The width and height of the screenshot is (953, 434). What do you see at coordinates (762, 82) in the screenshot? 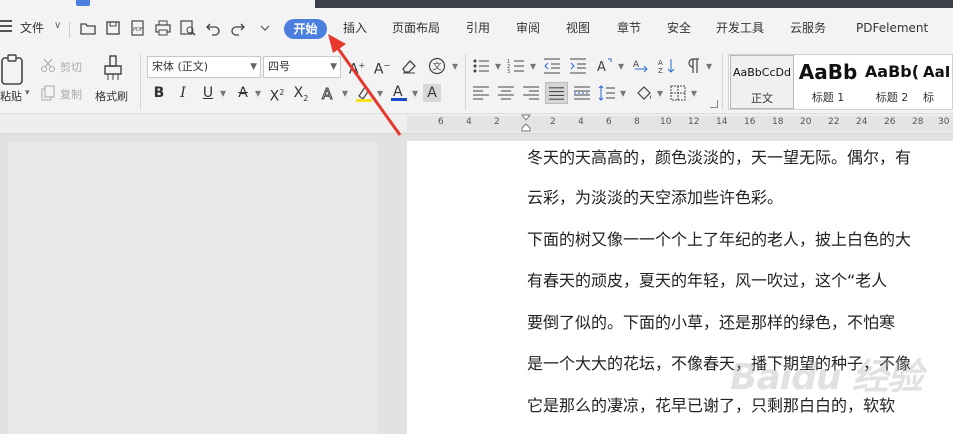
I see `style-normal: AaBbCcDd 正文` at bounding box center [762, 82].